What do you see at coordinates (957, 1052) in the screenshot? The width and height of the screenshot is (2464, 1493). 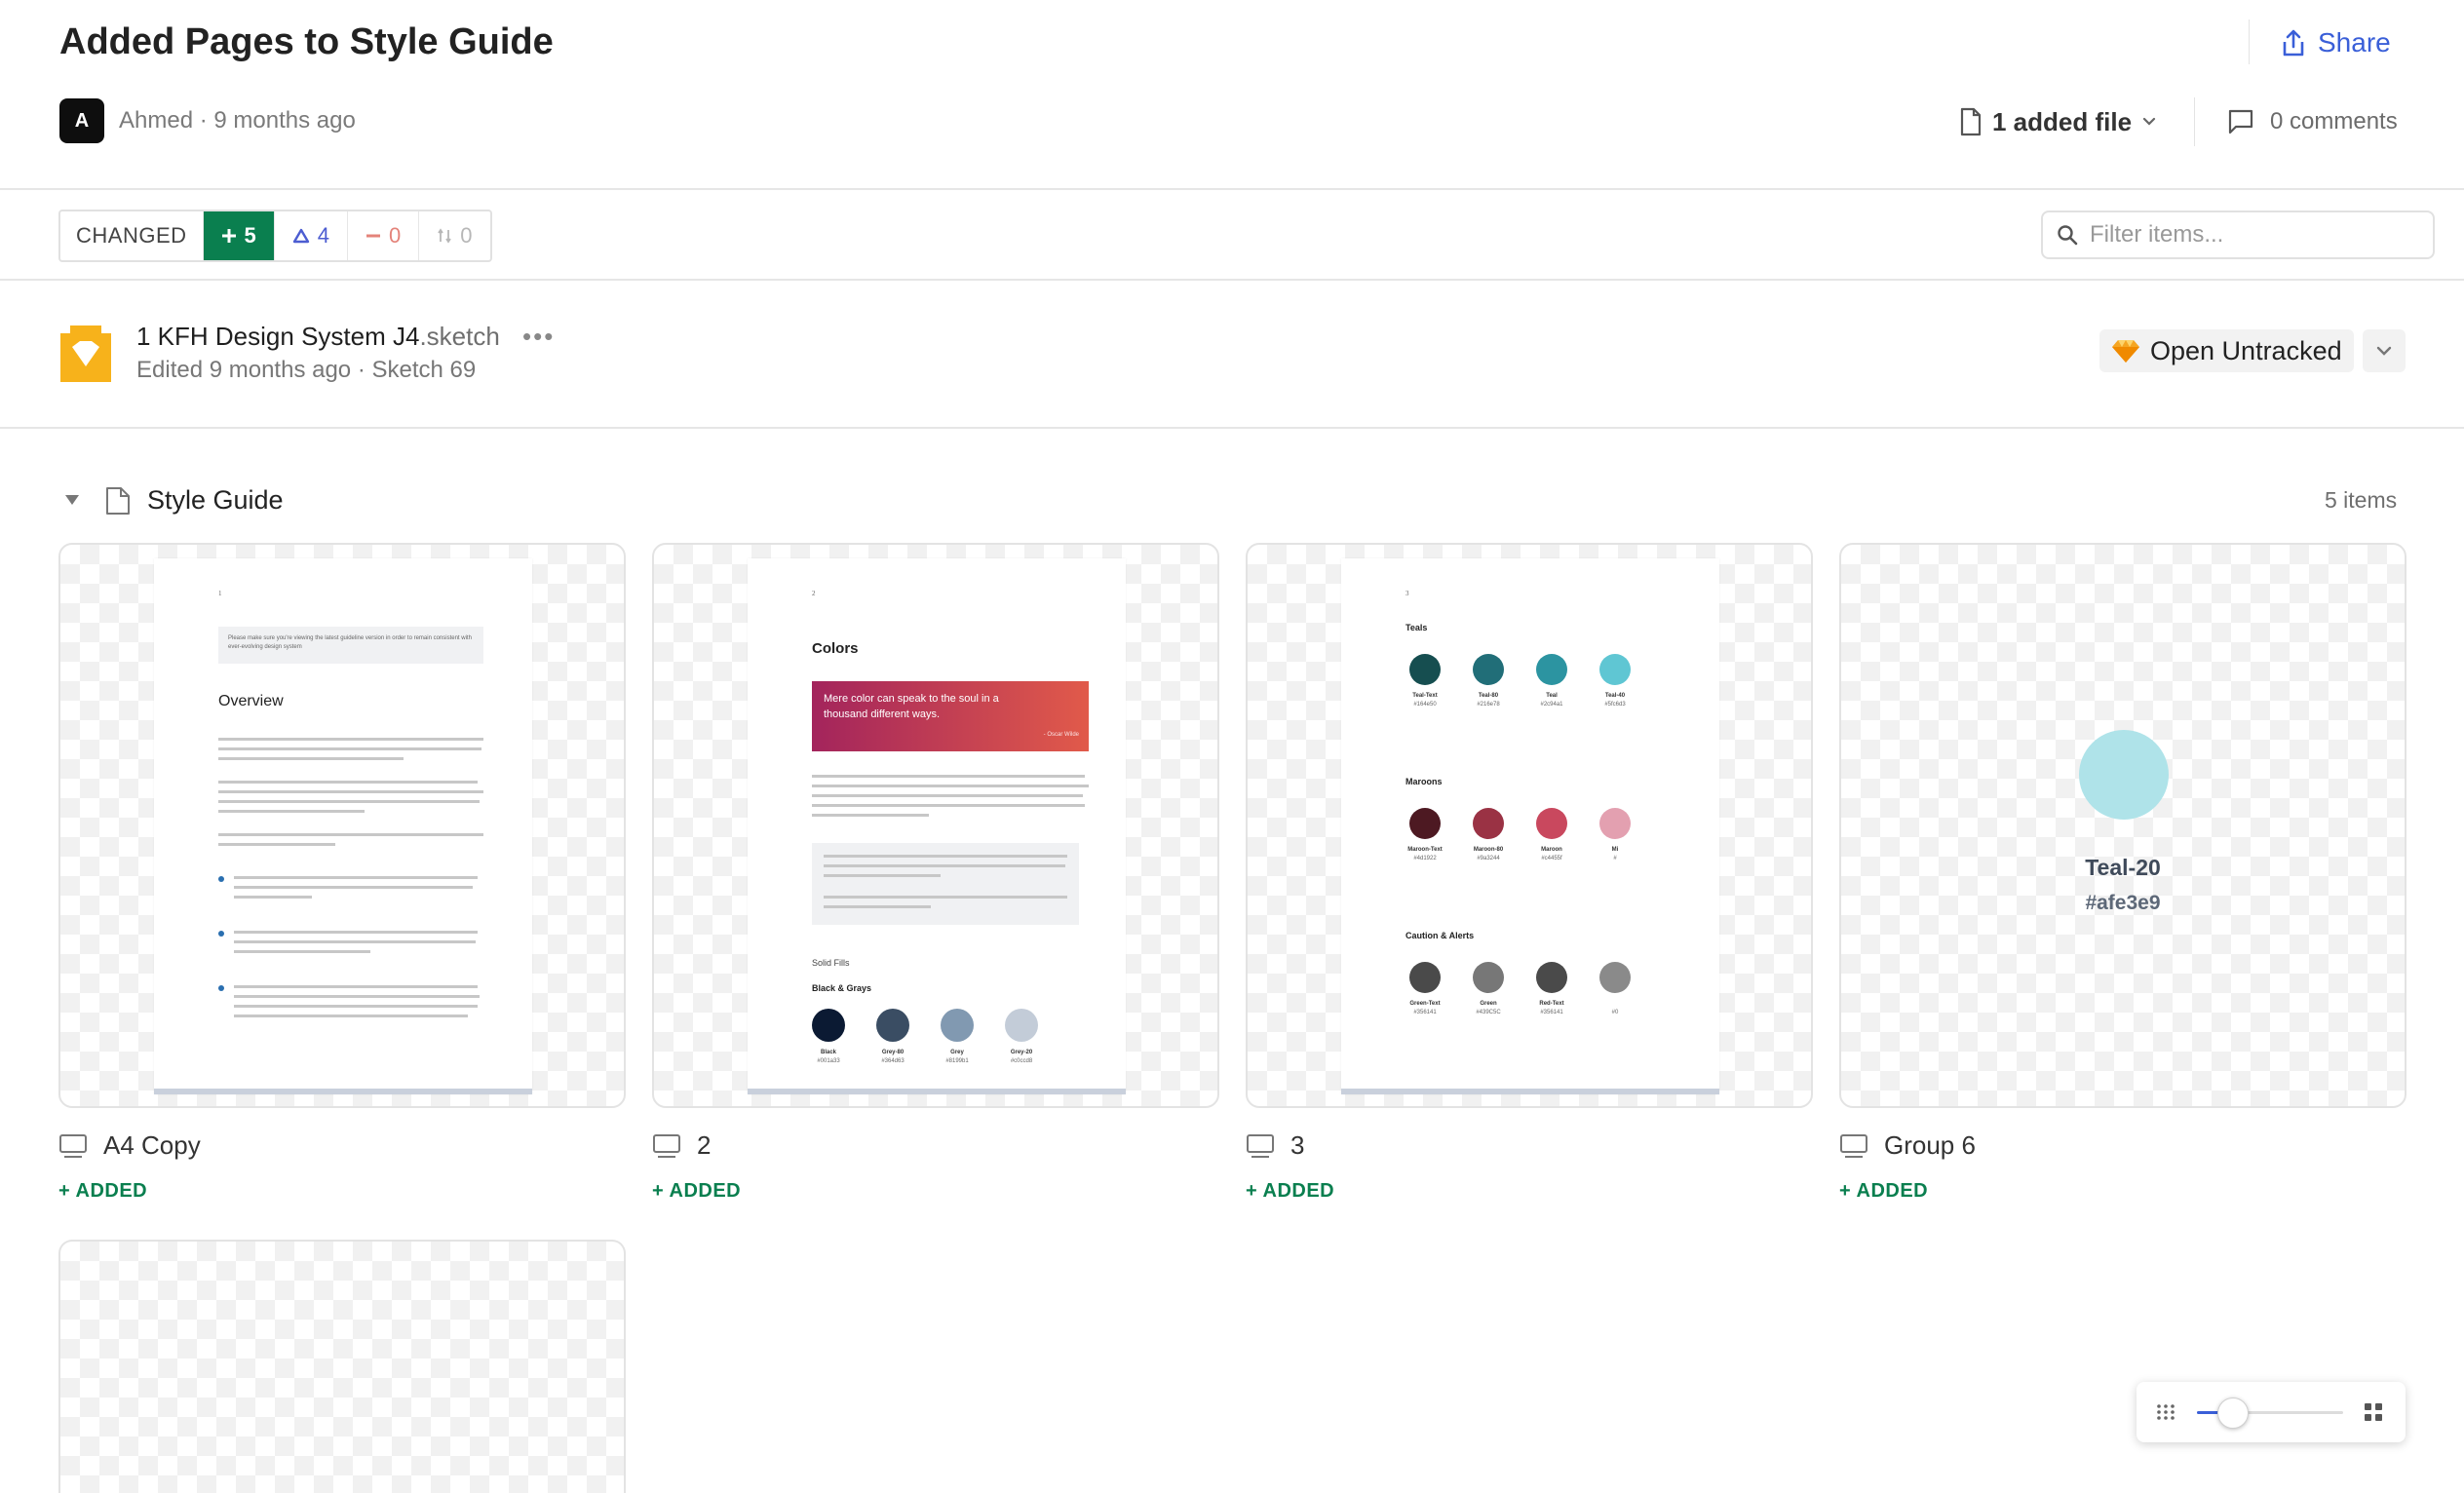 I see `swatch-name: Grey` at bounding box center [957, 1052].